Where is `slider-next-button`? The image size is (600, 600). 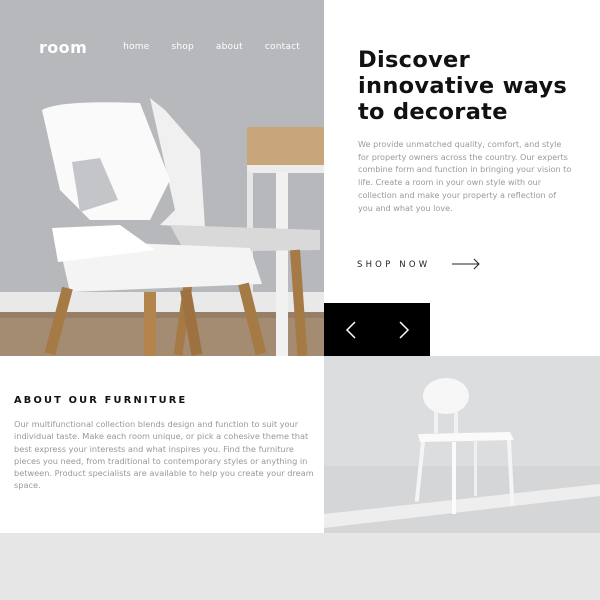 slider-next-button is located at coordinates (403, 329).